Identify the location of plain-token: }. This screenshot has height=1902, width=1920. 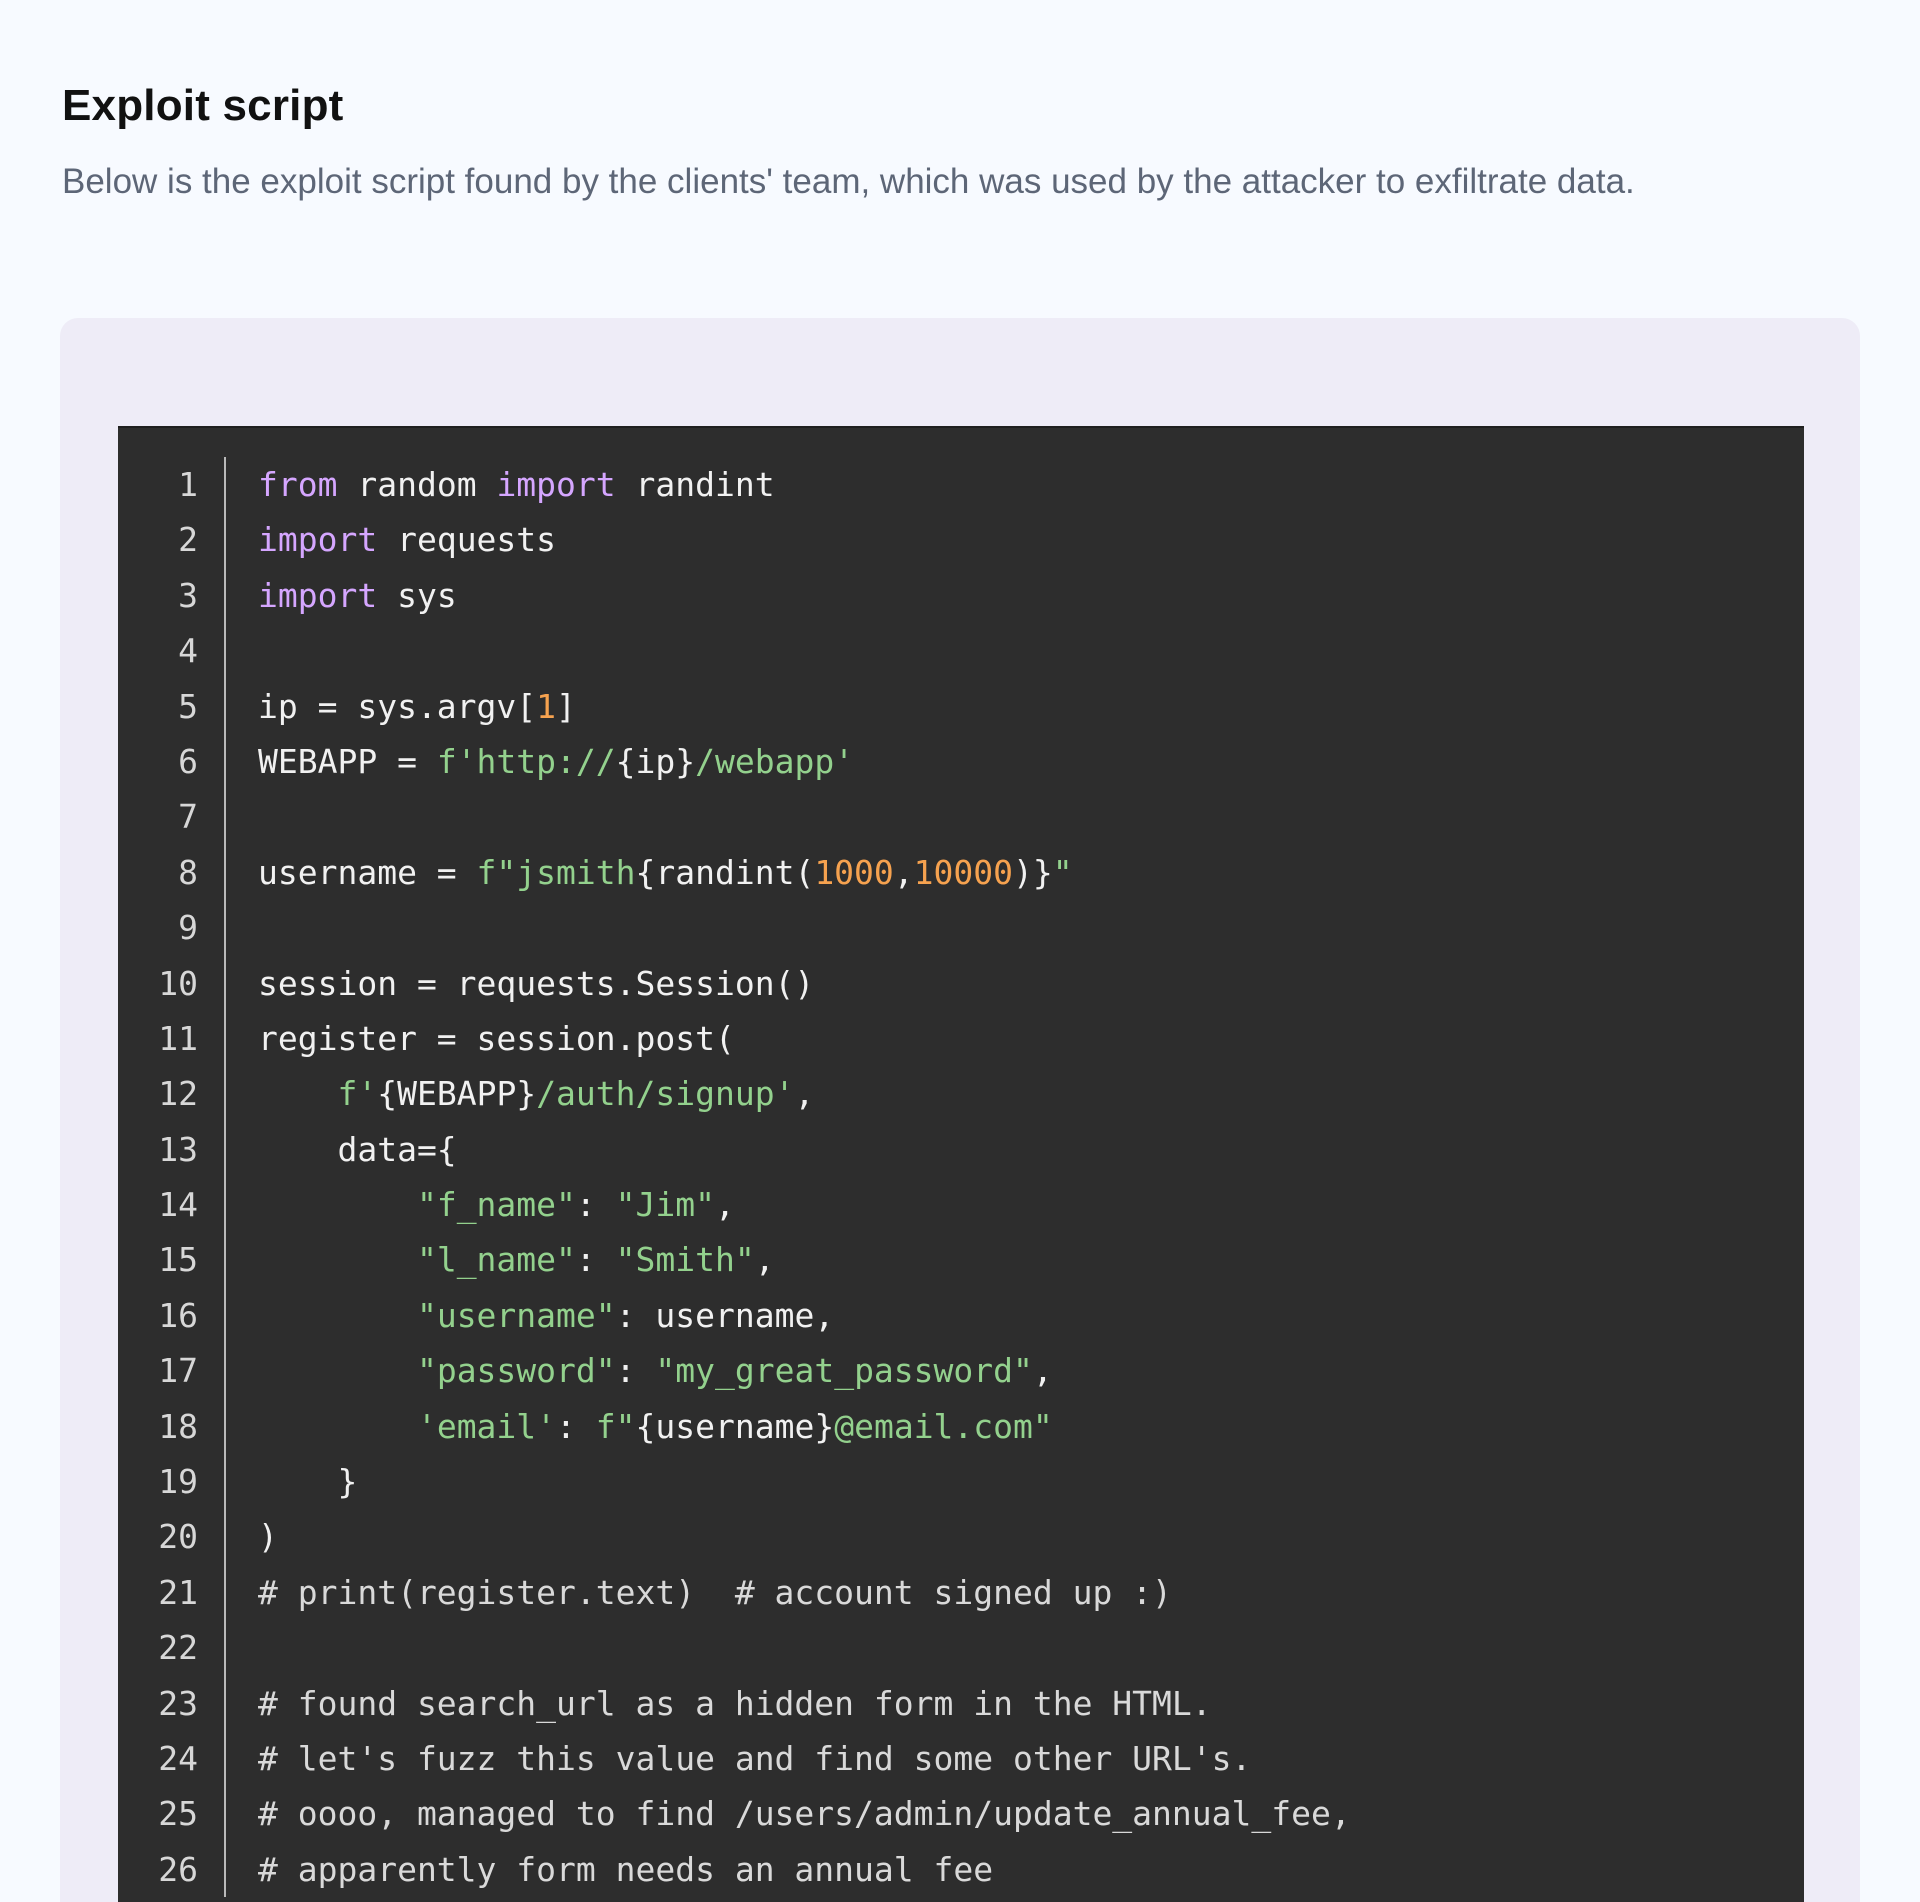
(308, 1482).